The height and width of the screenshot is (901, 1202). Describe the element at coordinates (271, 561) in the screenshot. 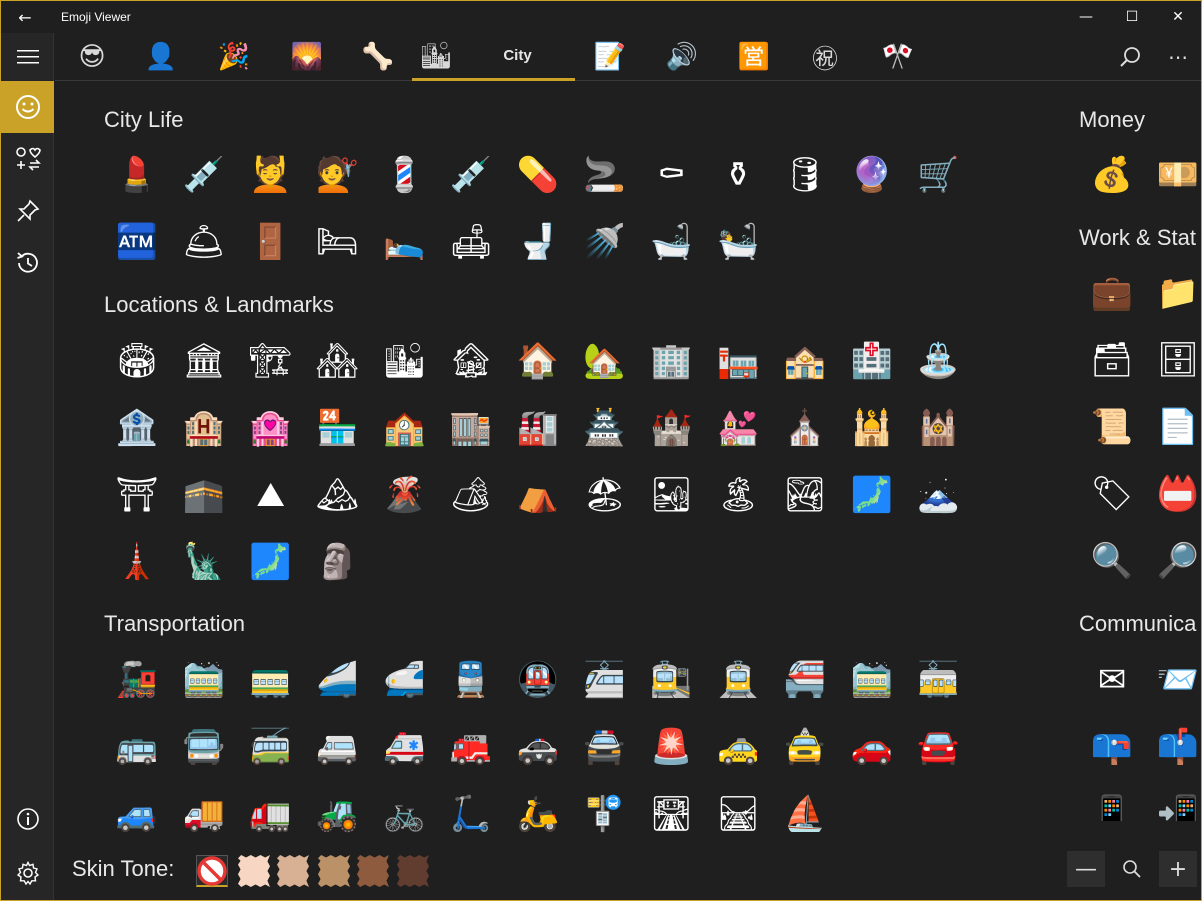

I see `emoji-tile: 🗾` at that location.